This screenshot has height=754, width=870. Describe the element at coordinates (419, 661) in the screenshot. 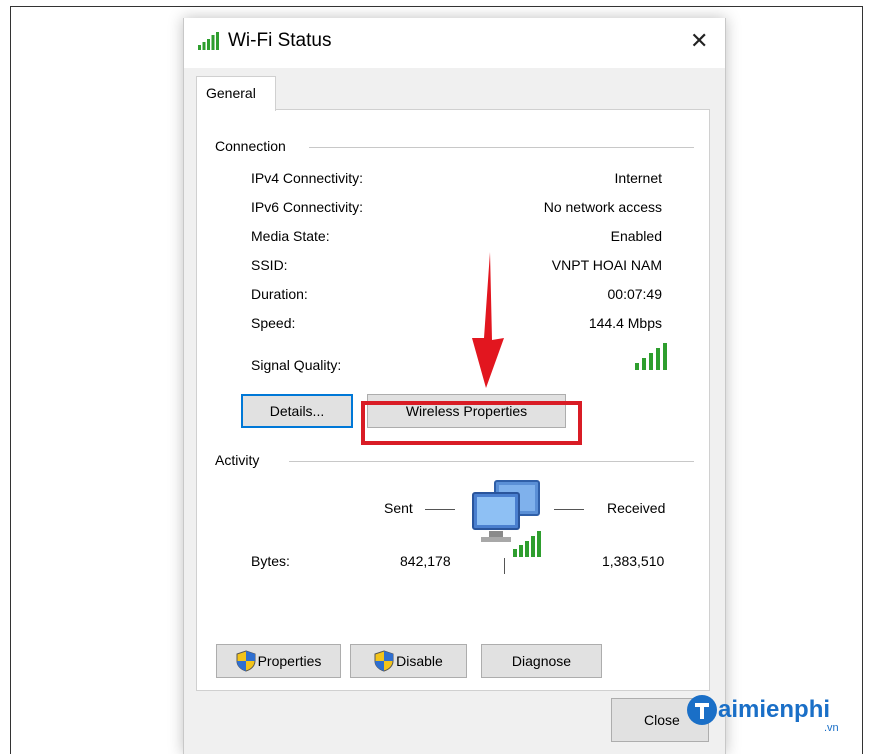

I see `disable-button-label: Disable` at that location.